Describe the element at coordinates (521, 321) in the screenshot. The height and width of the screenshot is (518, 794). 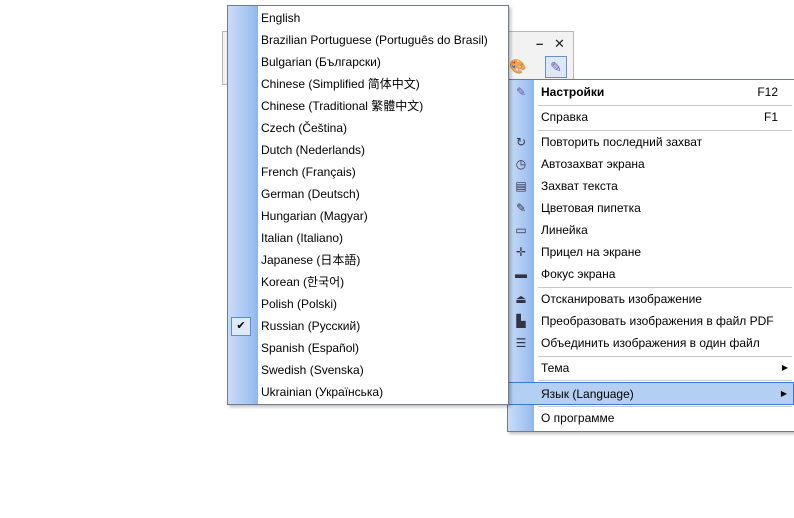
I see `pdf-icon: ▙` at that location.